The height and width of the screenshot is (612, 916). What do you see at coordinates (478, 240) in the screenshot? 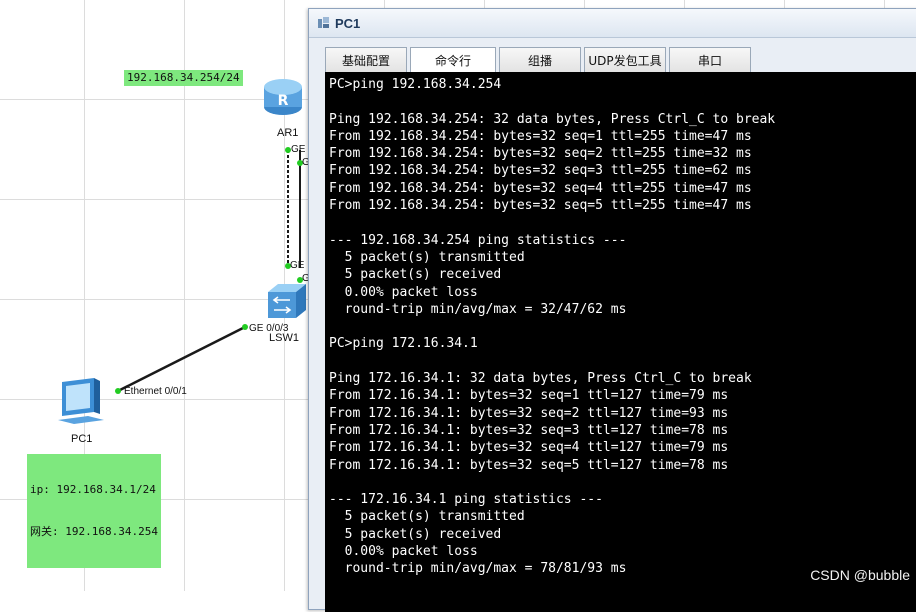
I see `terminal-line: --- 192.168.34.254 ping statistics ---` at bounding box center [478, 240].